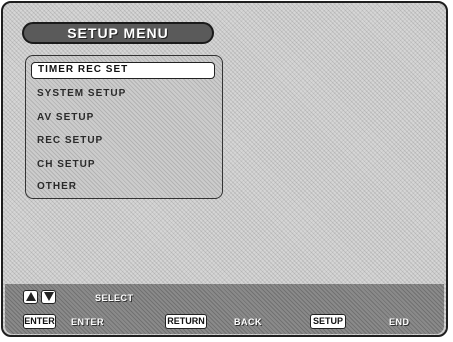  Describe the element at coordinates (123, 70) in the screenshot. I see `menu-item-timer-rec-set: TIMER REC SET` at that location.